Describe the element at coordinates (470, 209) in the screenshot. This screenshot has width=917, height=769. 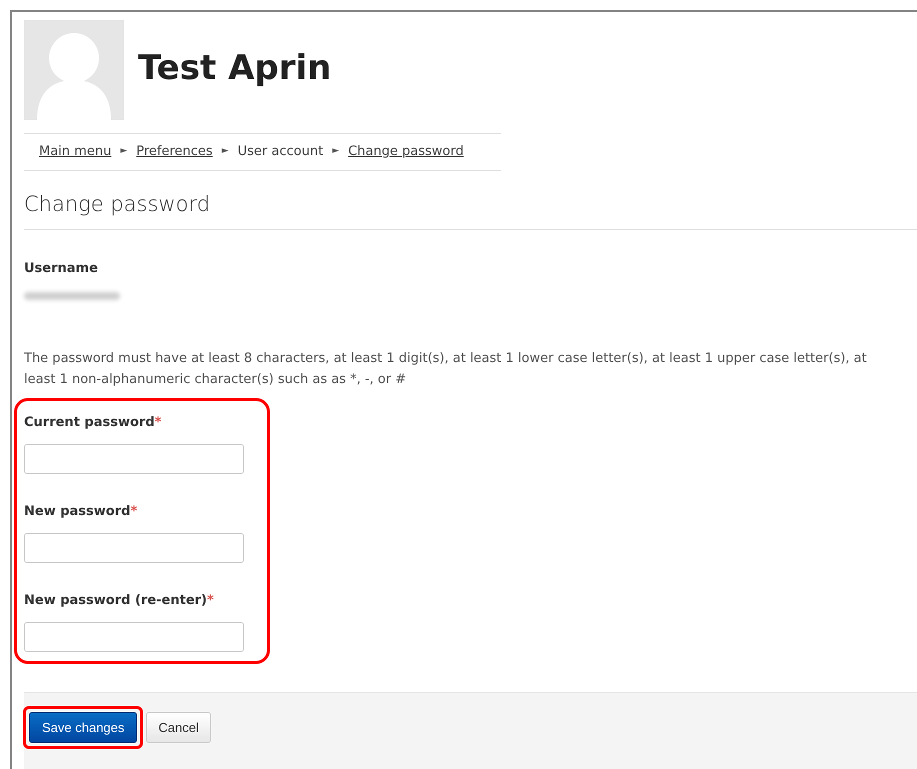
I see `page-heading: Change password` at that location.